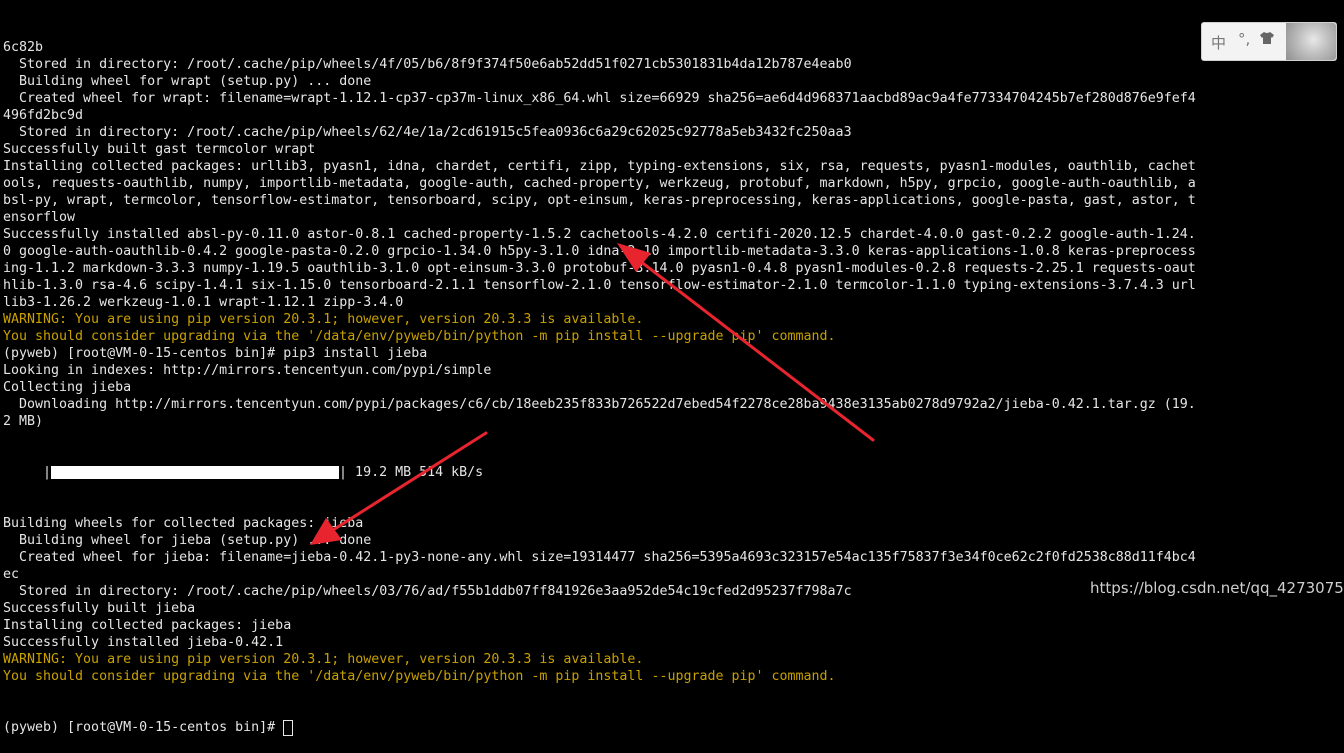 This screenshot has height=753, width=1344. What do you see at coordinates (399, 488) in the screenshot?
I see `red-arrow-lower` at bounding box center [399, 488].